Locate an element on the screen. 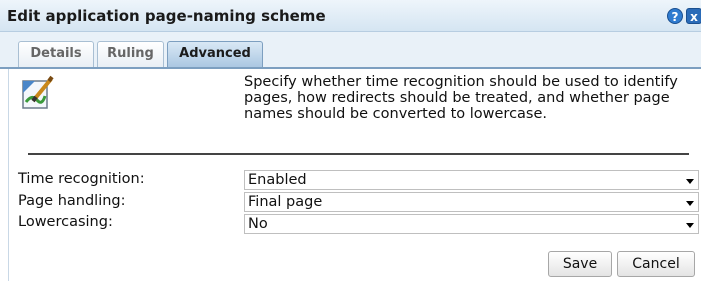 The height and width of the screenshot is (281, 701). lowercasing-select: No is located at coordinates (471, 224).